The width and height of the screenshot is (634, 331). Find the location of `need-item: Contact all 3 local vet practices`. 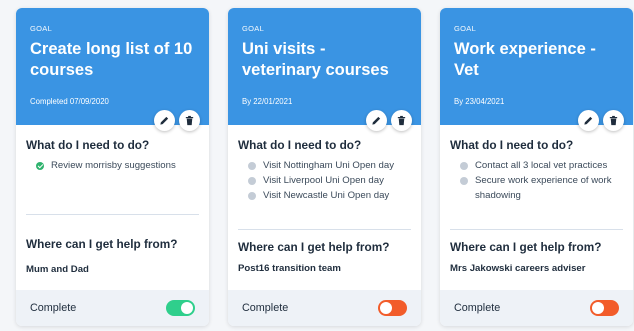

need-item: Contact all 3 local vet practices is located at coordinates (542, 165).